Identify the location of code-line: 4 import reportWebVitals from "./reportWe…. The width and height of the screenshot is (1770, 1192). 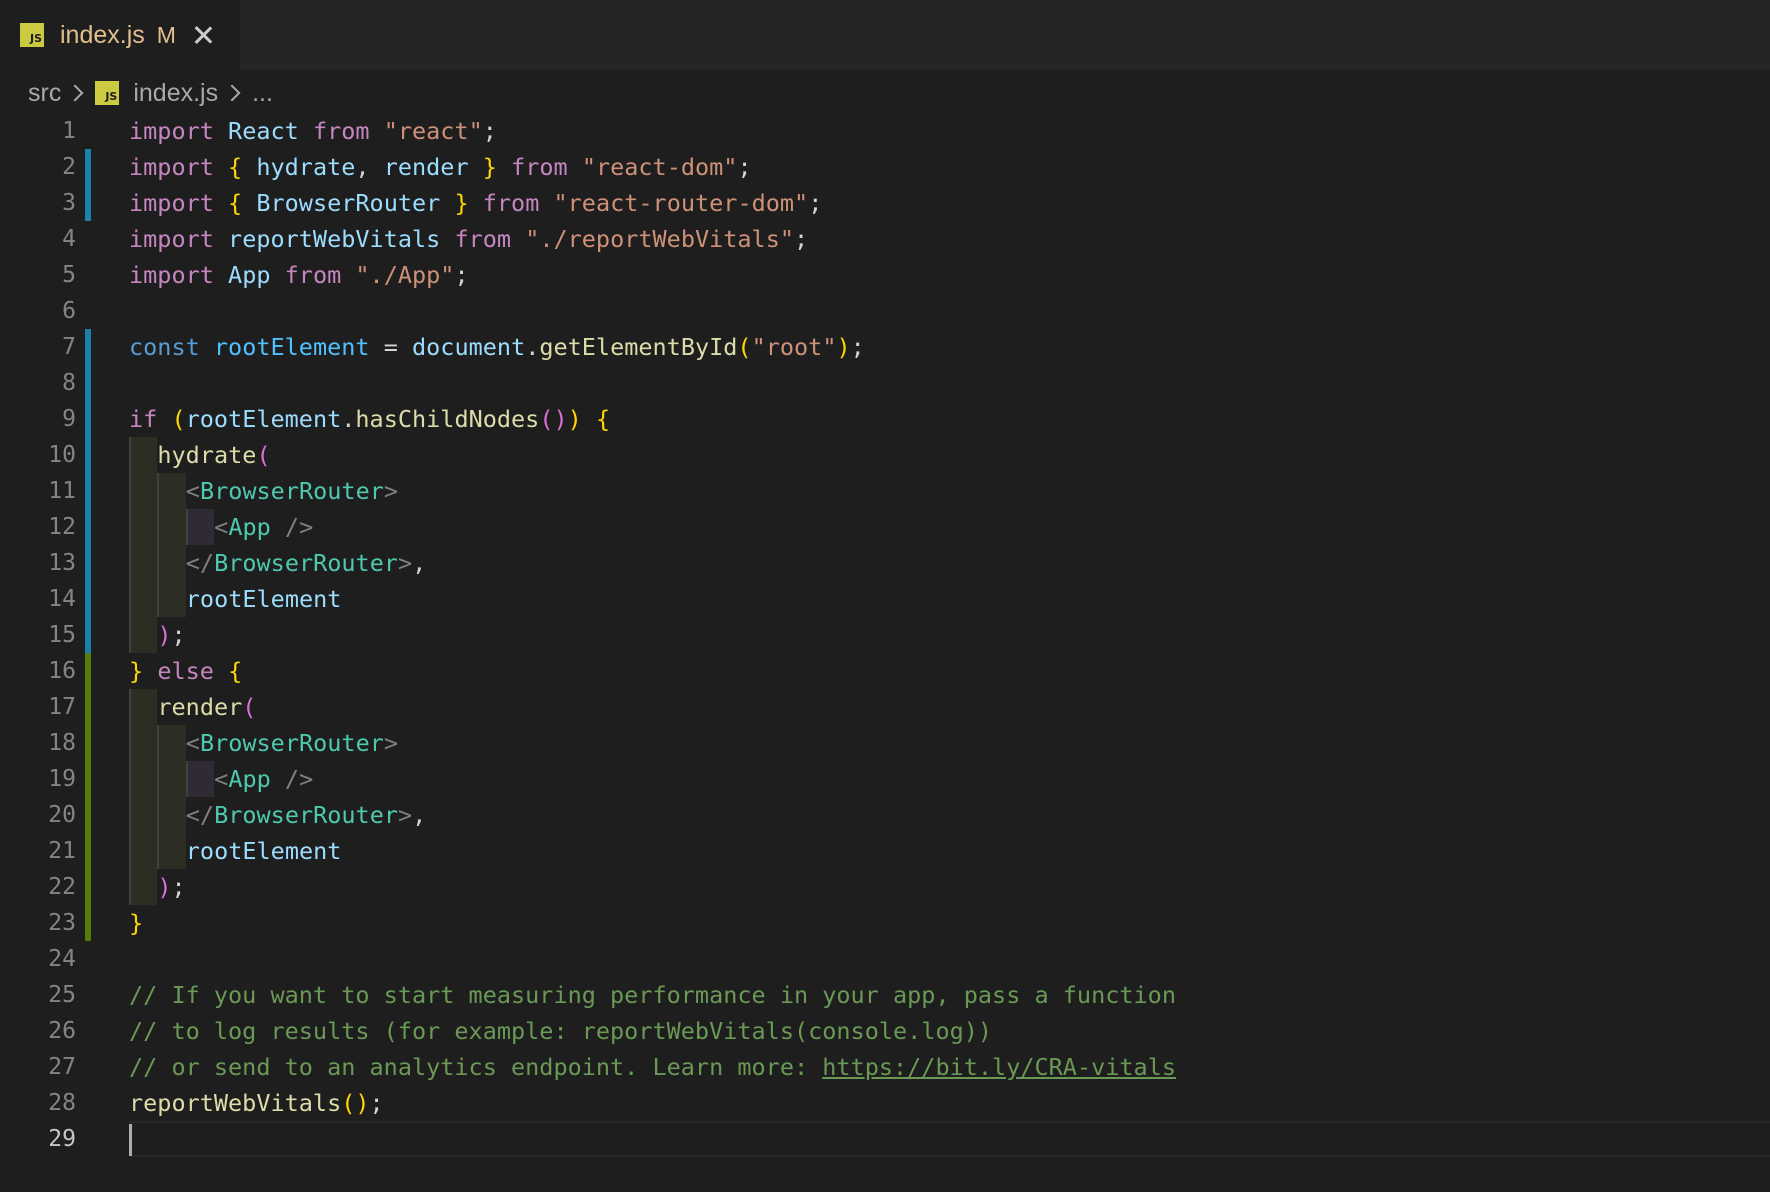
(885, 239).